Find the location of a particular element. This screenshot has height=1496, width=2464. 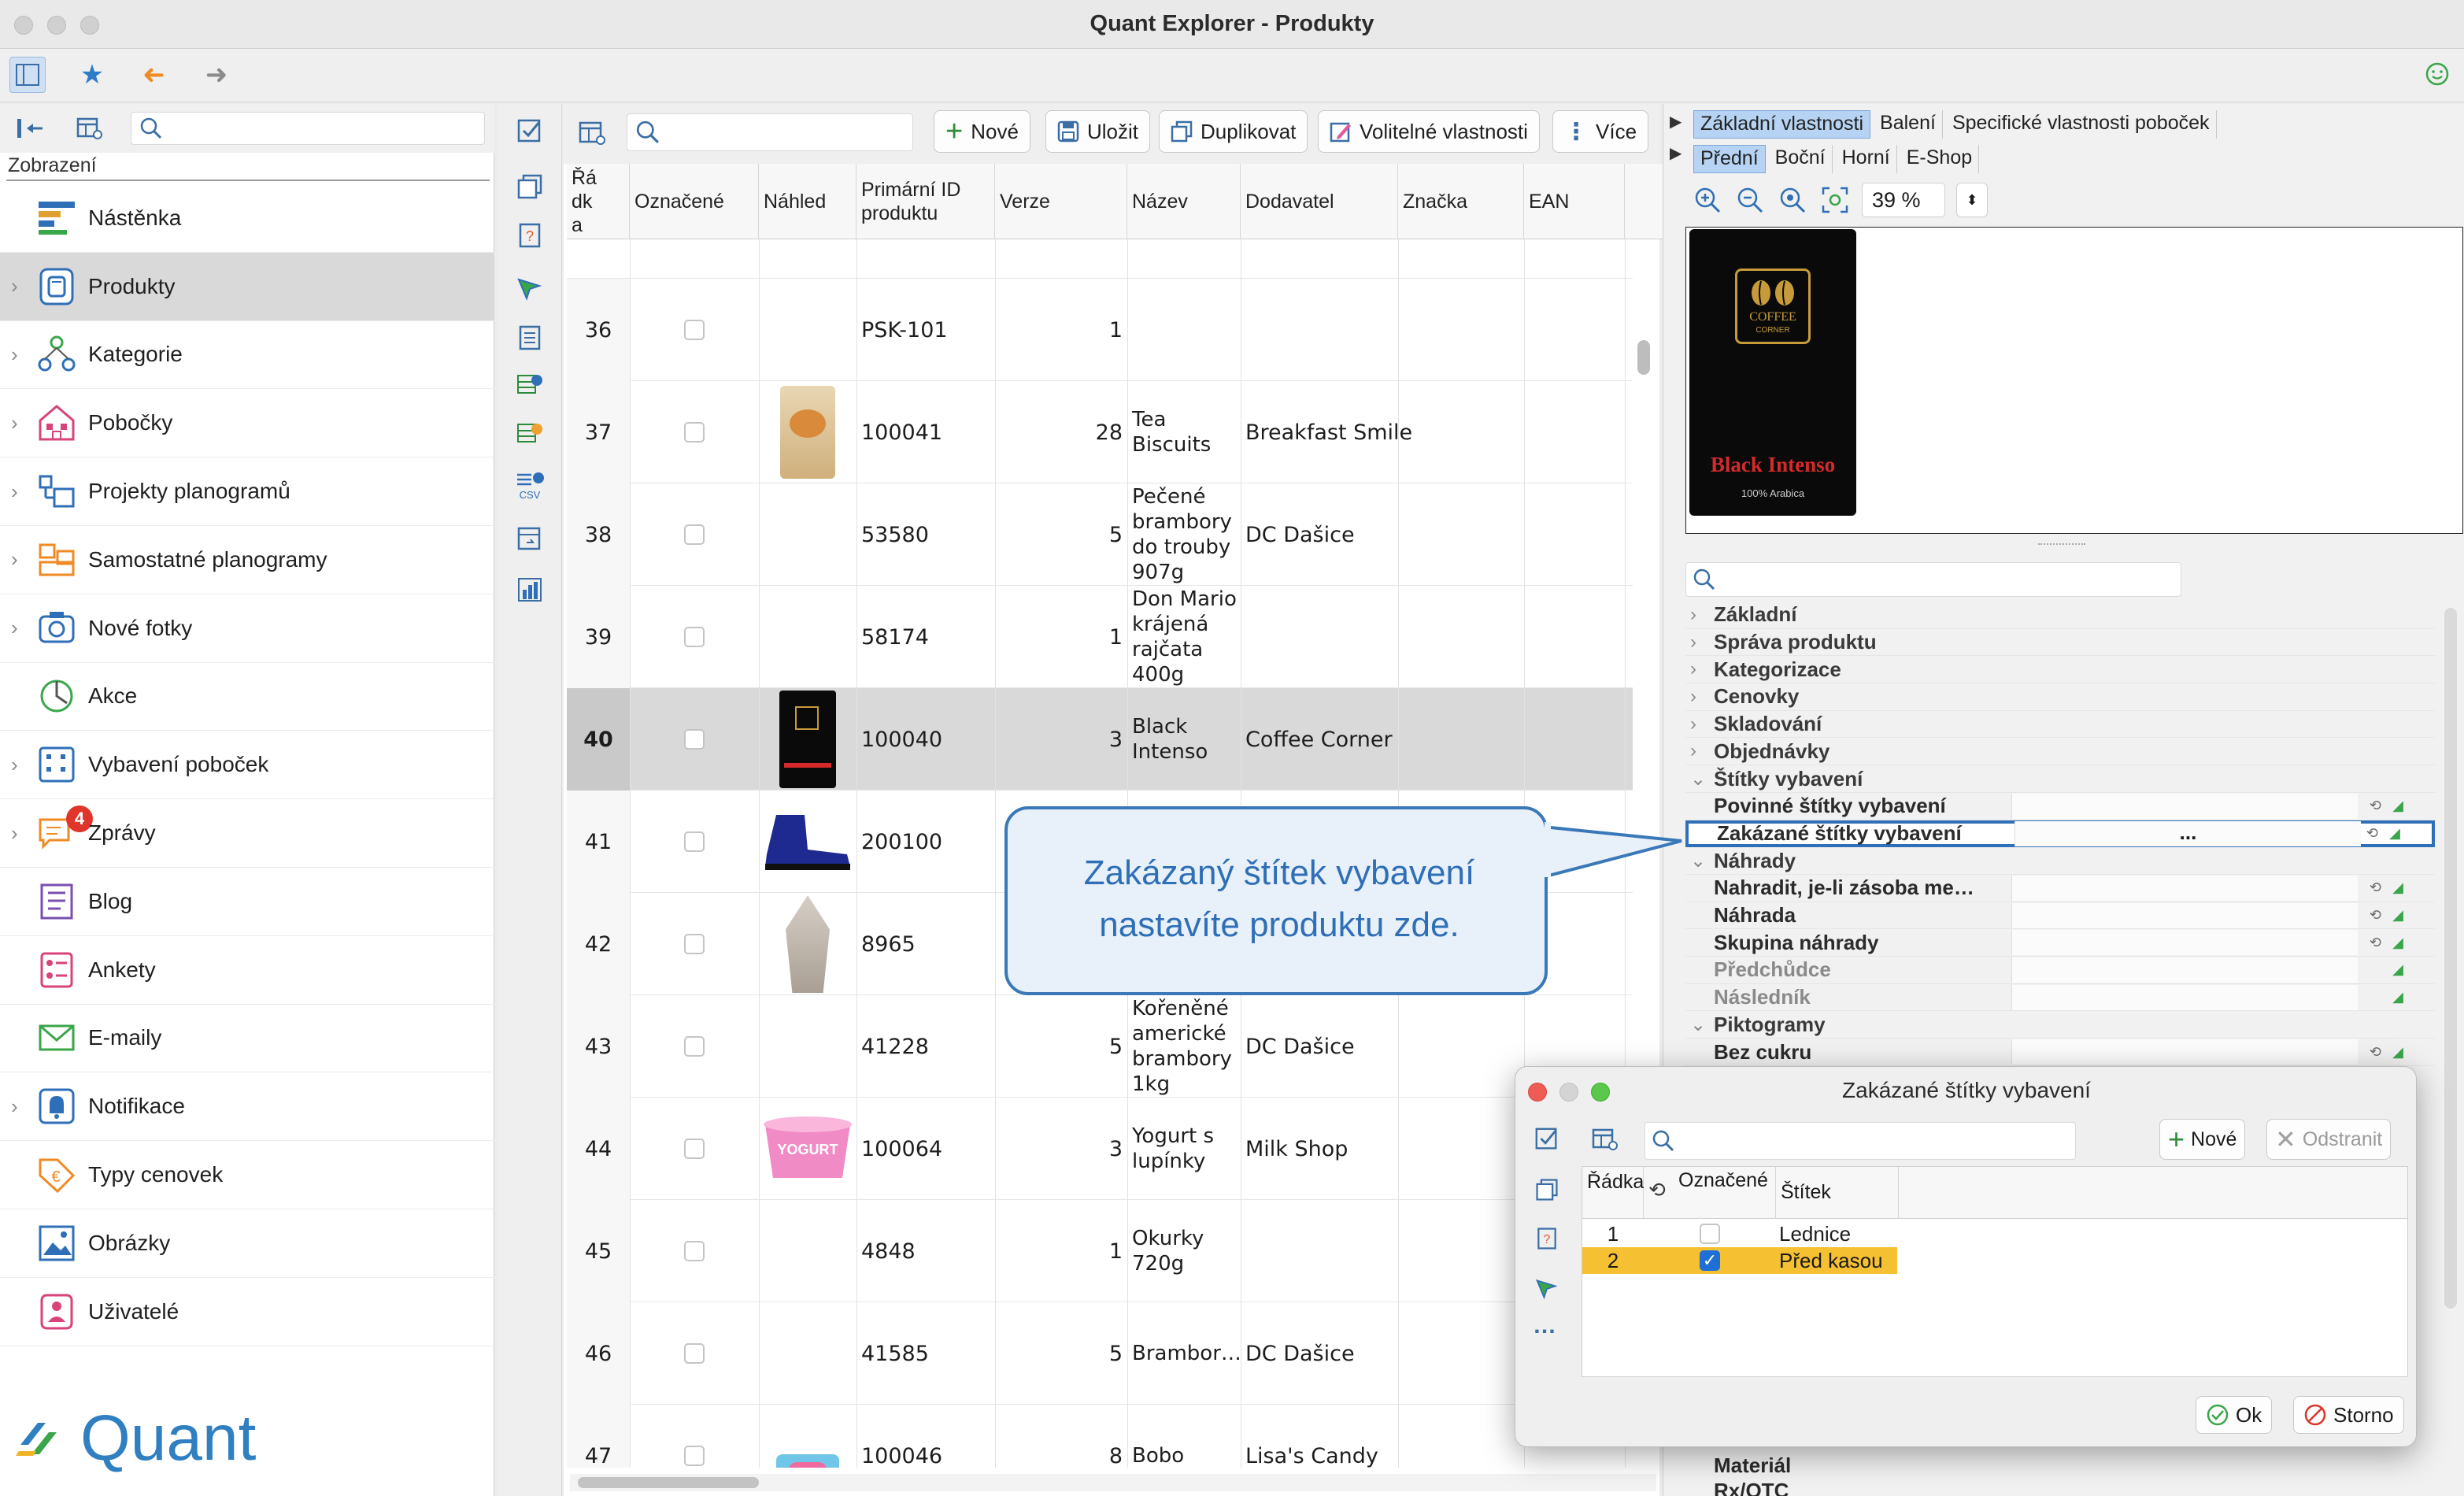

column-header-version: Verze is located at coordinates (1061, 201).